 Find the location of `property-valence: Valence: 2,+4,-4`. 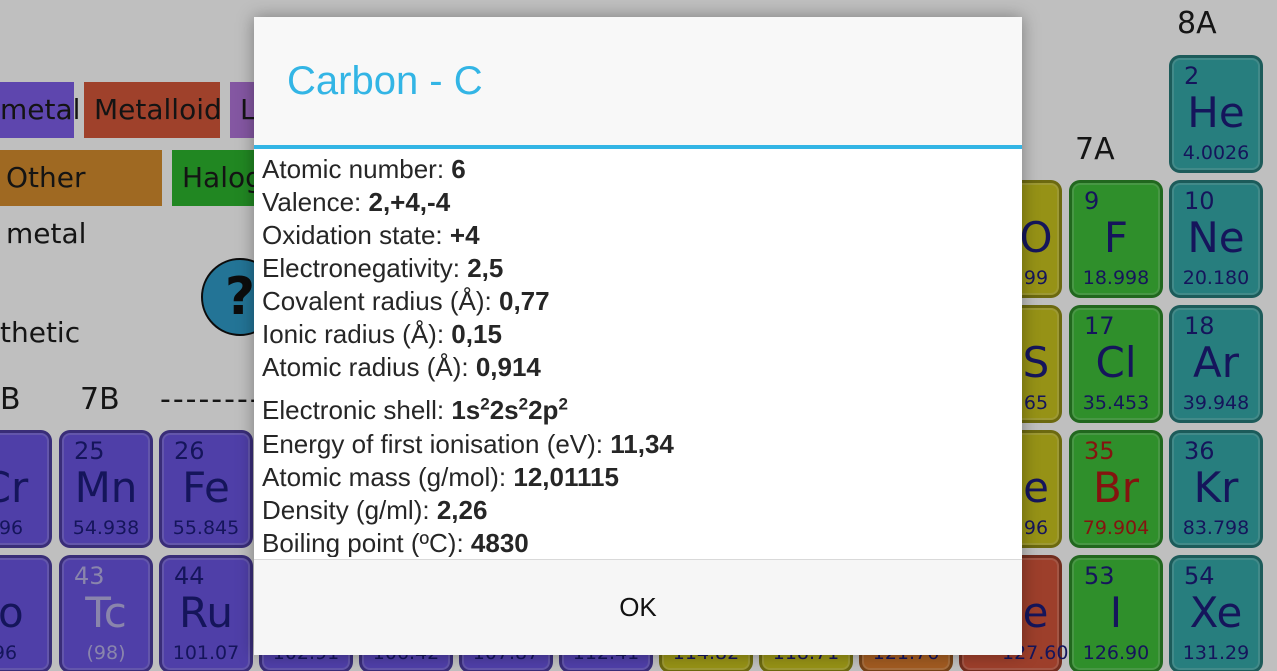

property-valence: Valence: 2,+4,-4 is located at coordinates (356, 202).